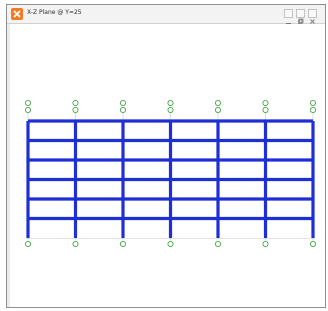  Describe the element at coordinates (54, 12) in the screenshot. I see `window-title: X-Z Plane @ Y=25` at that location.